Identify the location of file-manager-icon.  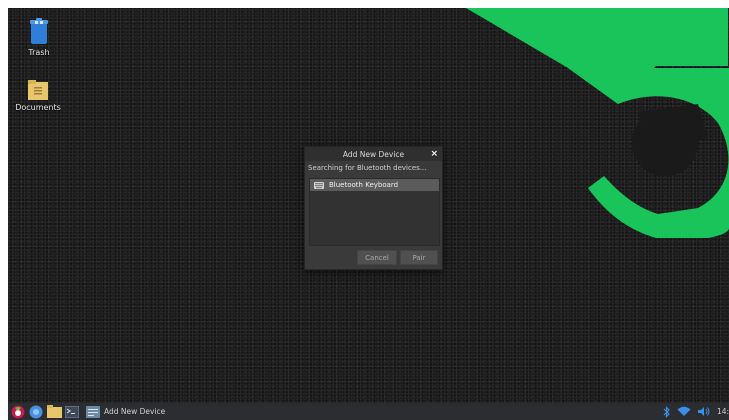
(54, 411).